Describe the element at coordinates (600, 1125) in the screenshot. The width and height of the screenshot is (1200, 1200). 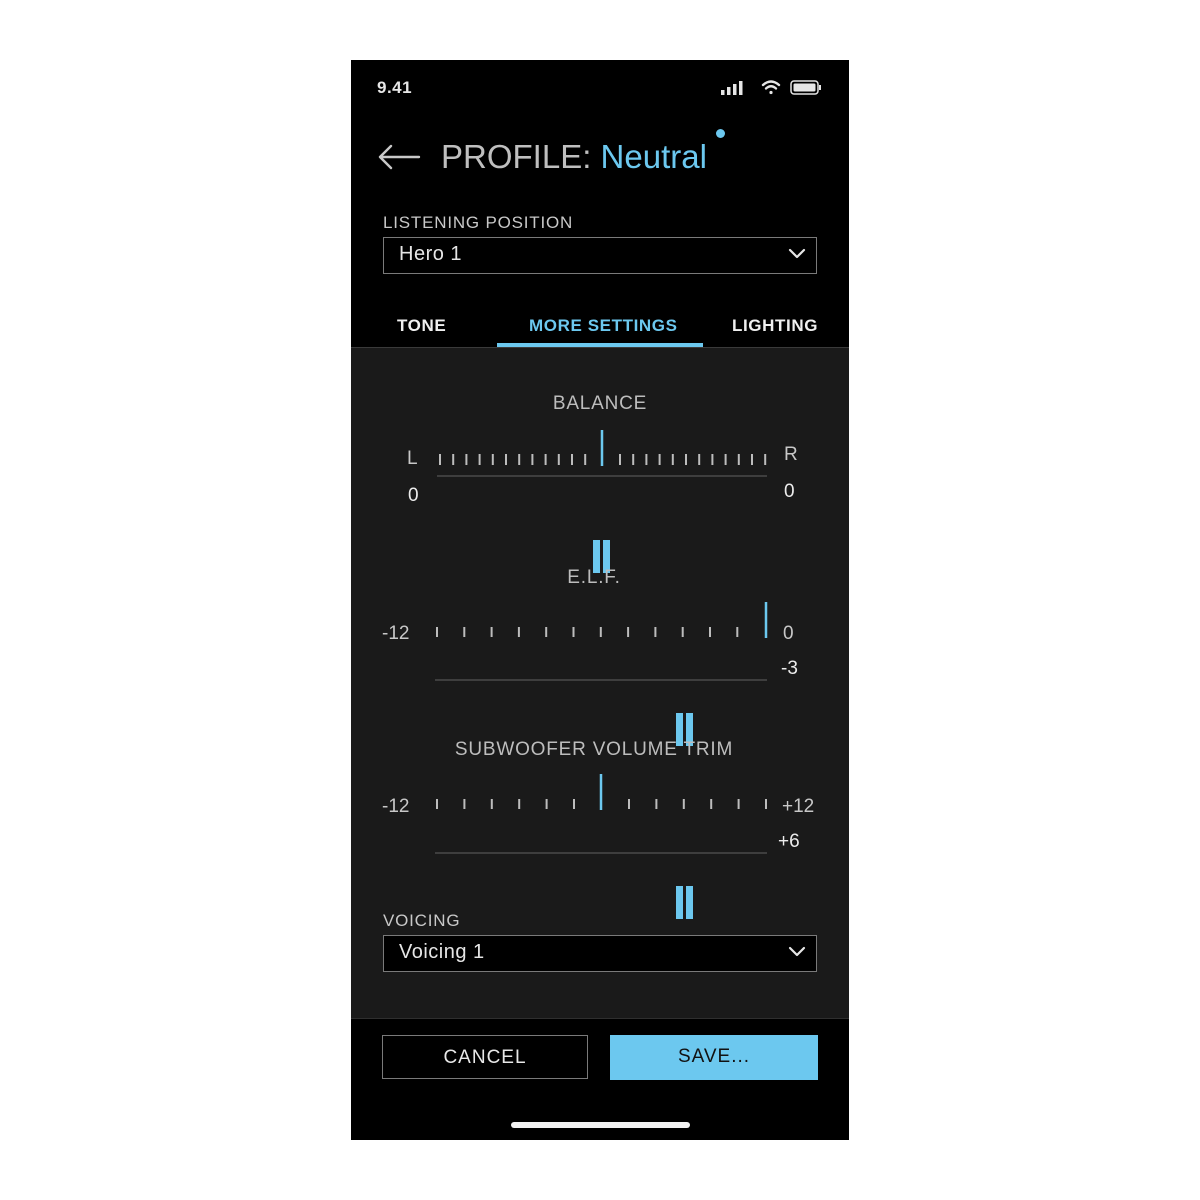
I see `home-indicator` at that location.